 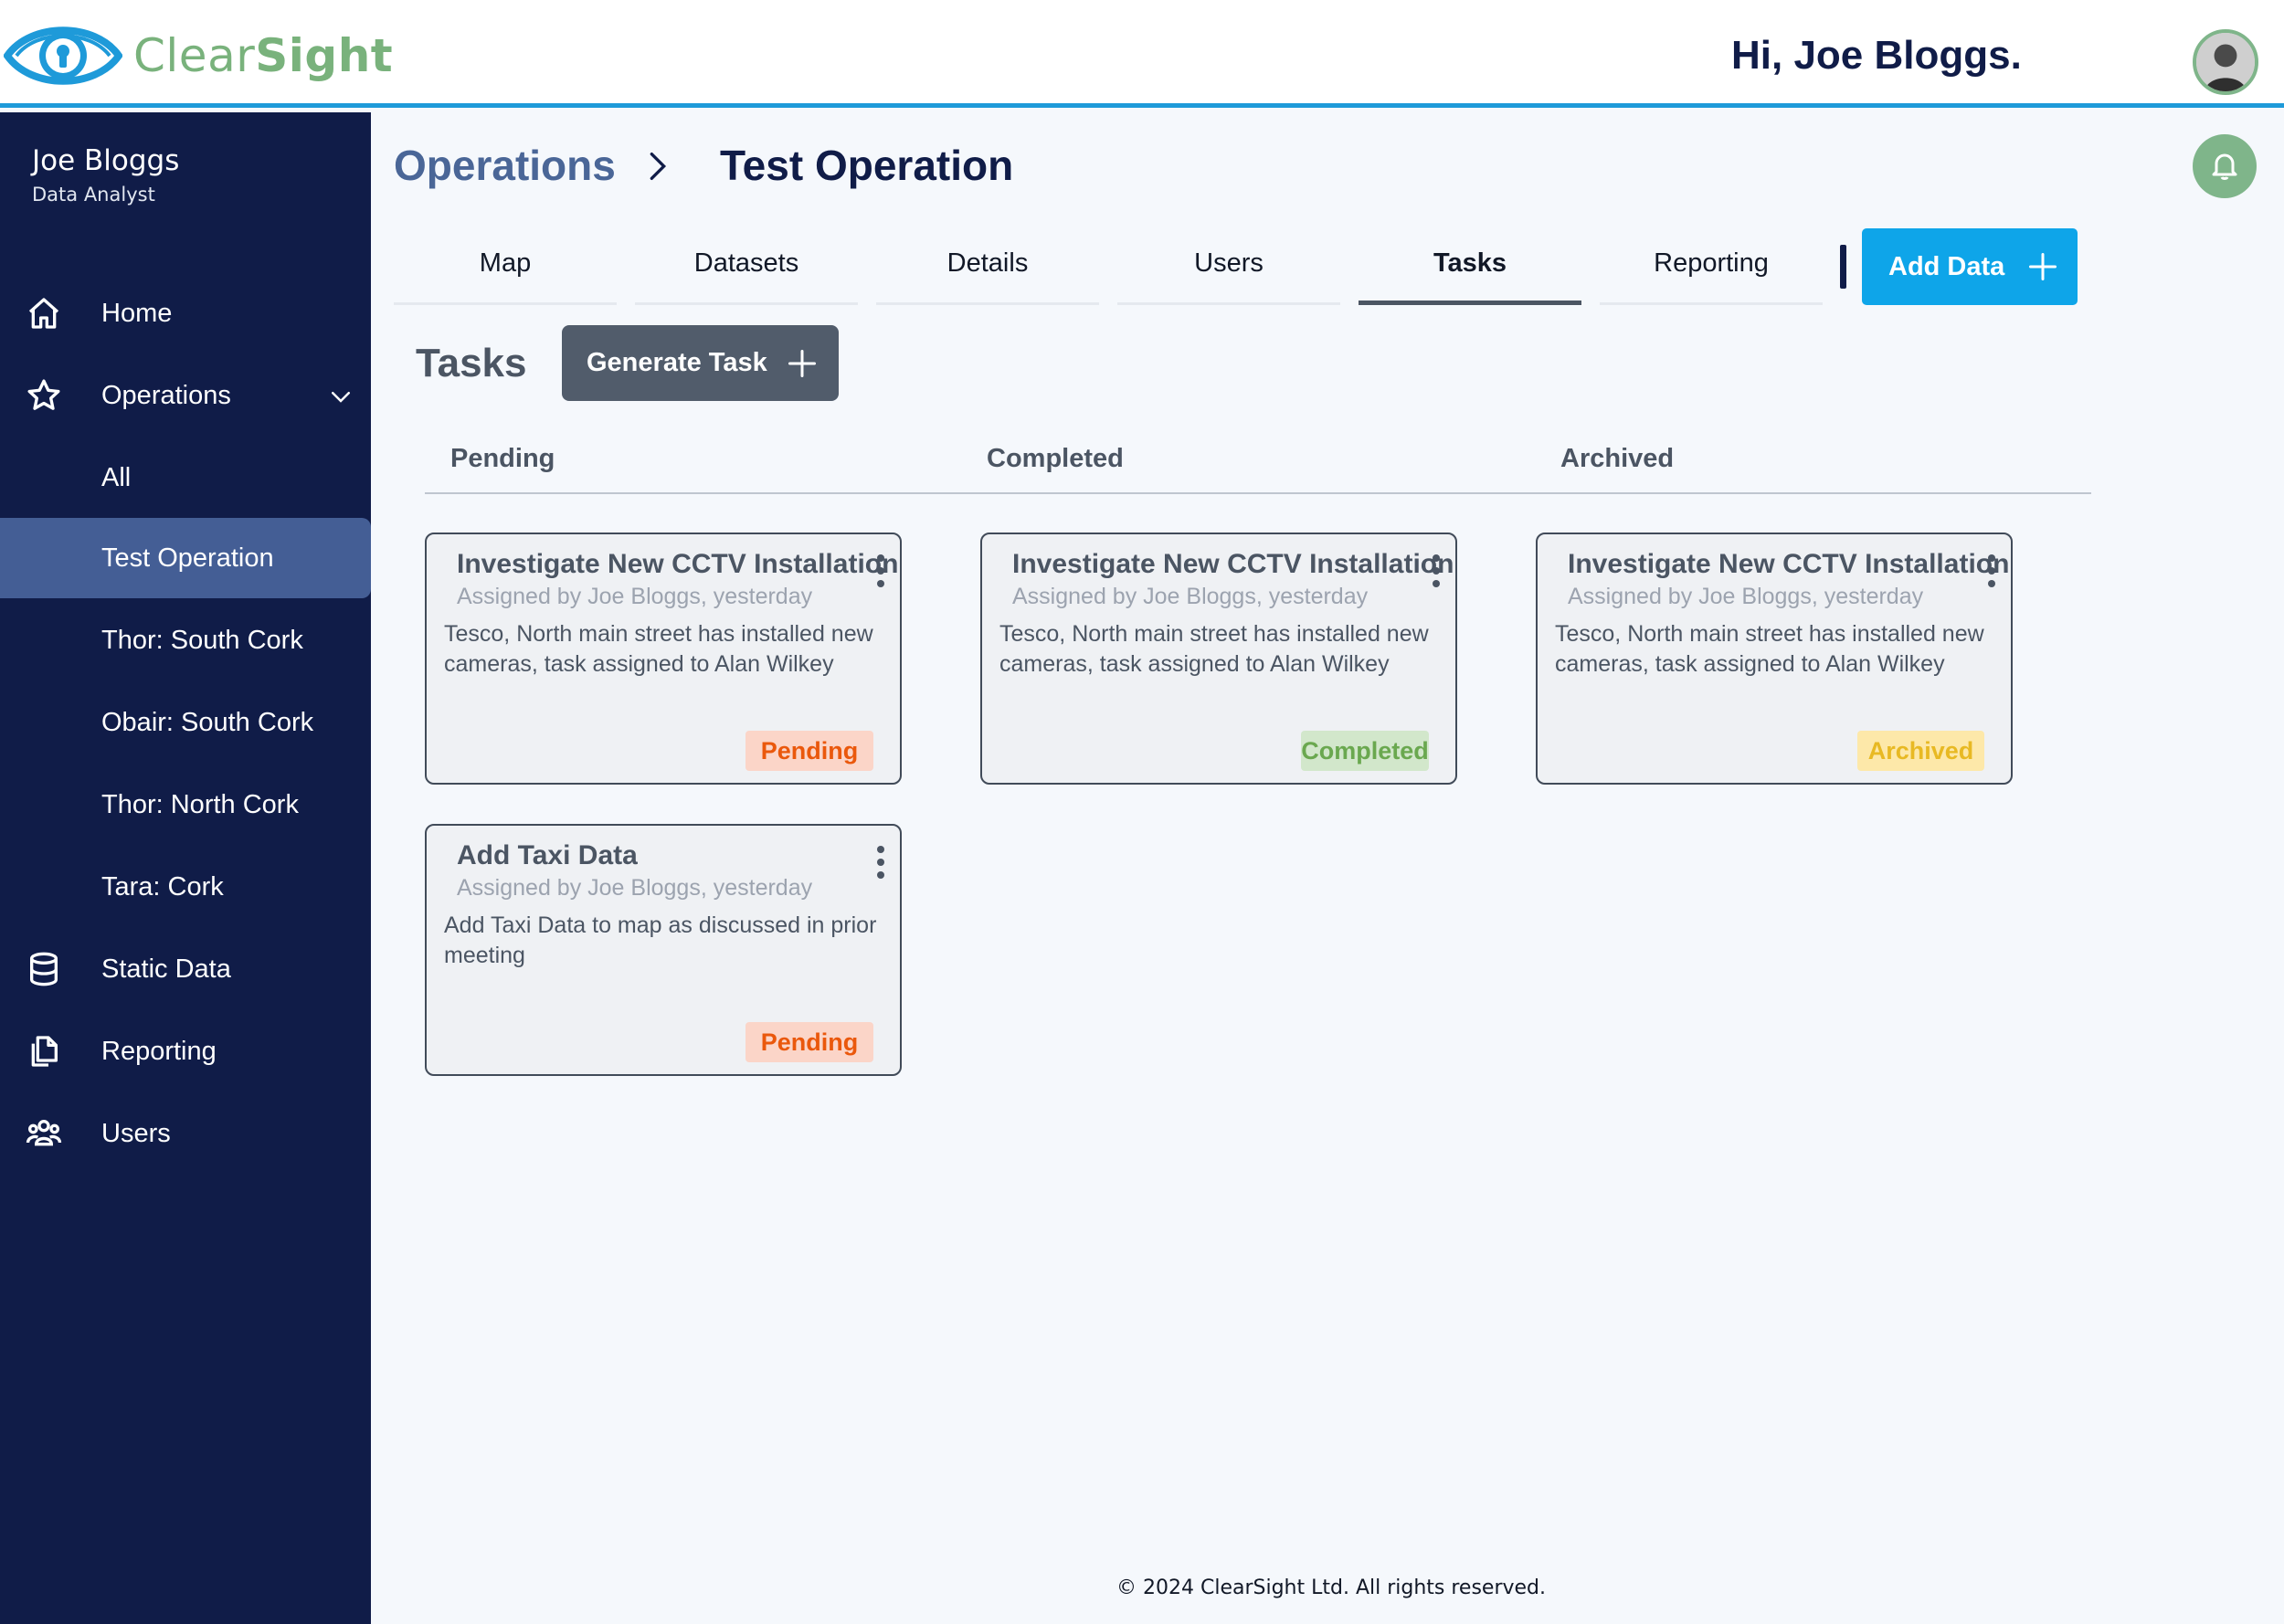 I want to click on bell-icon, so click(x=2224, y=167).